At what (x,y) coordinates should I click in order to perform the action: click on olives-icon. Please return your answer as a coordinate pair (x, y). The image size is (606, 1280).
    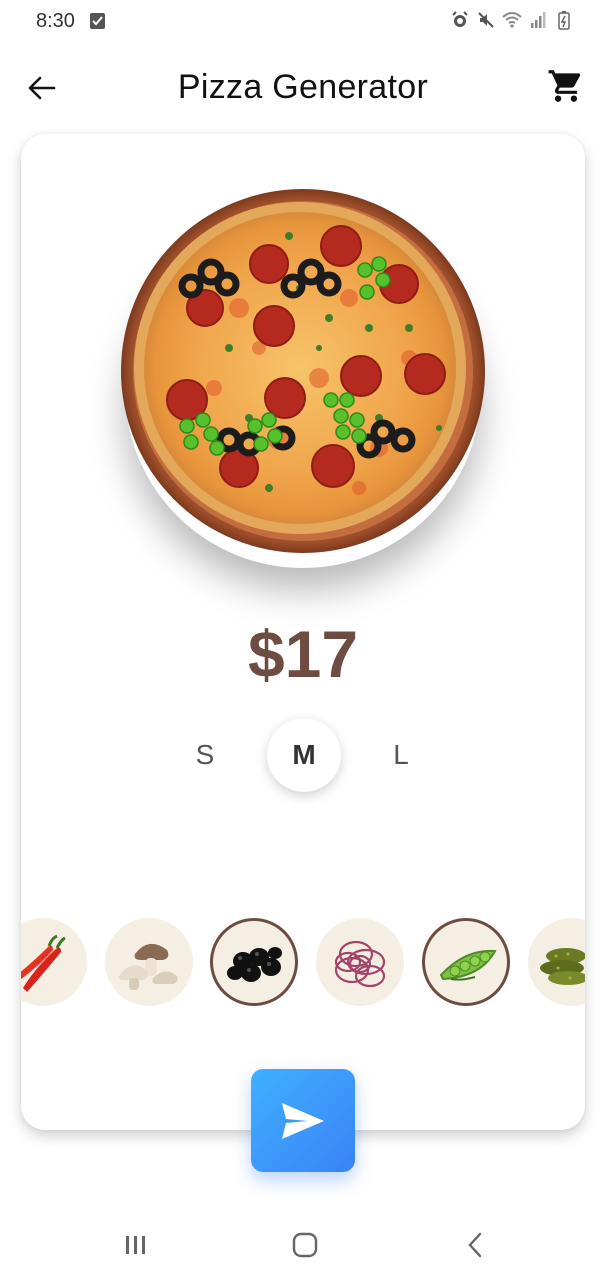
    Looking at the image, I should click on (254, 964).